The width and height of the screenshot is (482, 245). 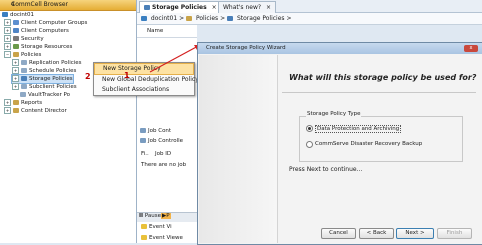 I want to click on option-label: Data Protection and Archiving, so click(x=358, y=129).